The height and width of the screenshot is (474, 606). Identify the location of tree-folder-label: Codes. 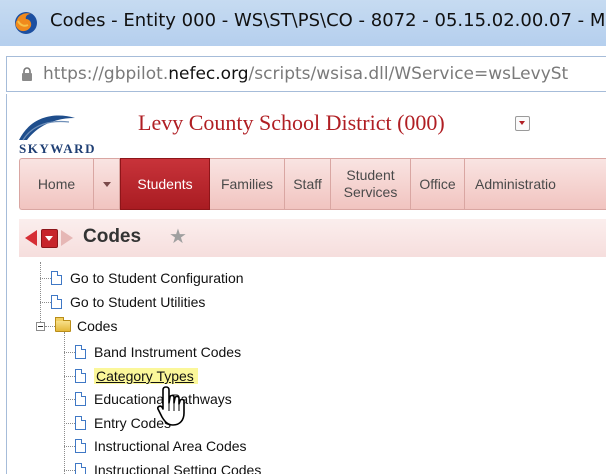
(97, 326).